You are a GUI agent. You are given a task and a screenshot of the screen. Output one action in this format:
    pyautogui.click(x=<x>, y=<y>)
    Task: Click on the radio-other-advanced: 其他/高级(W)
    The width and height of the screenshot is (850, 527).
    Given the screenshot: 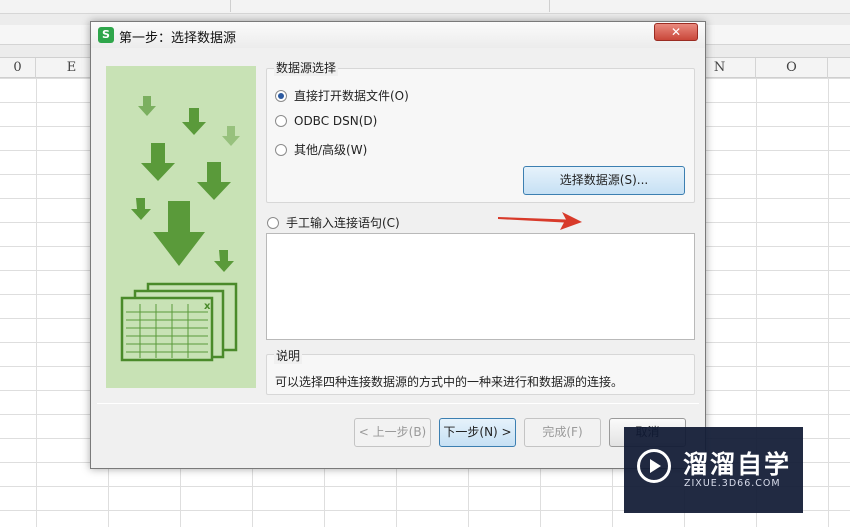 What is the action you would take?
    pyautogui.click(x=321, y=149)
    